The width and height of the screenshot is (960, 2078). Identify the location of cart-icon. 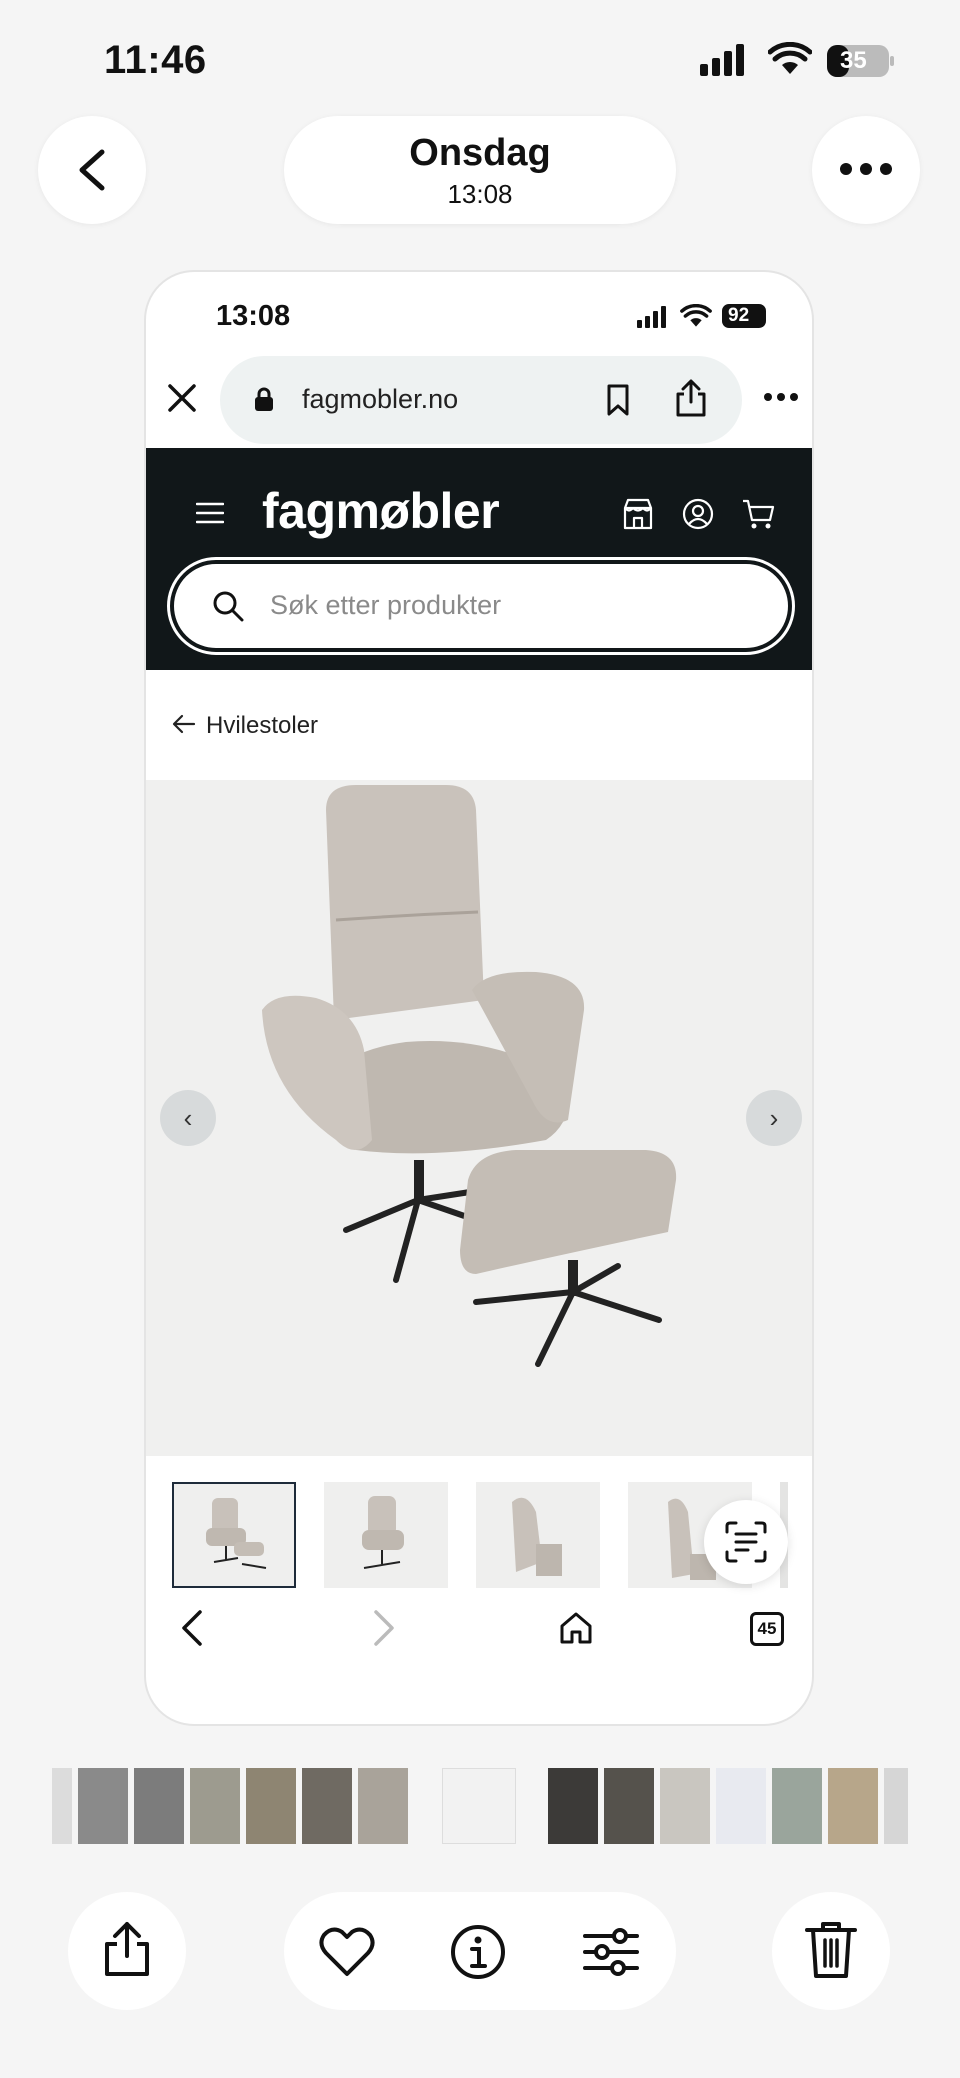
(759, 514).